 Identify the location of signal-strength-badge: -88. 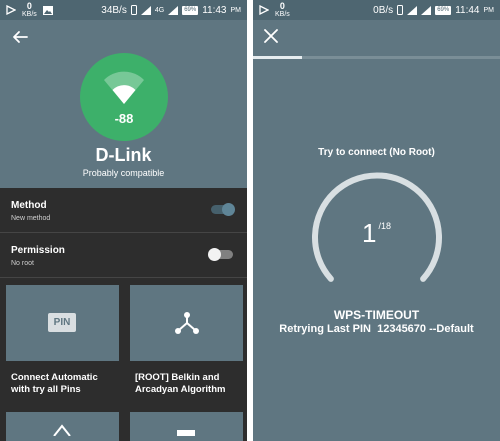
(124, 97).